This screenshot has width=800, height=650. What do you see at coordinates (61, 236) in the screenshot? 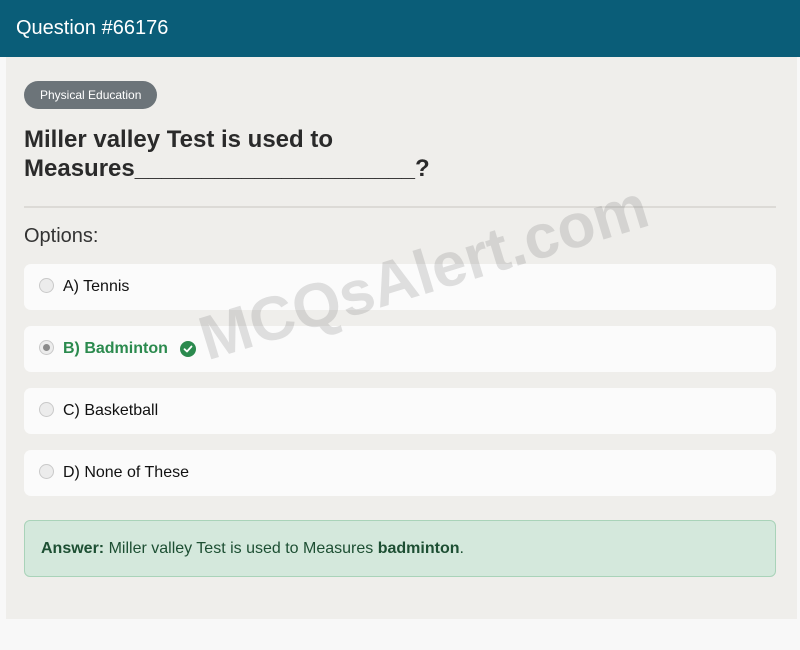
I see `options-heading: Options:` at bounding box center [61, 236].